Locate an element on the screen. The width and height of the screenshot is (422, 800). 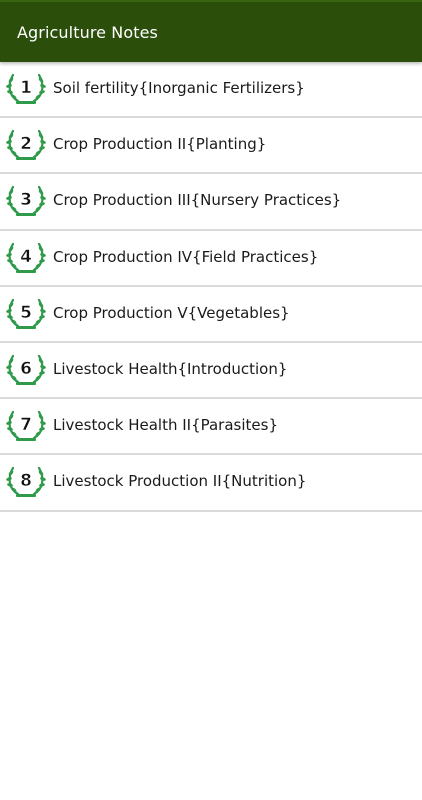
laurel-wreath-badge-icon: 3 is located at coordinates (26, 200).